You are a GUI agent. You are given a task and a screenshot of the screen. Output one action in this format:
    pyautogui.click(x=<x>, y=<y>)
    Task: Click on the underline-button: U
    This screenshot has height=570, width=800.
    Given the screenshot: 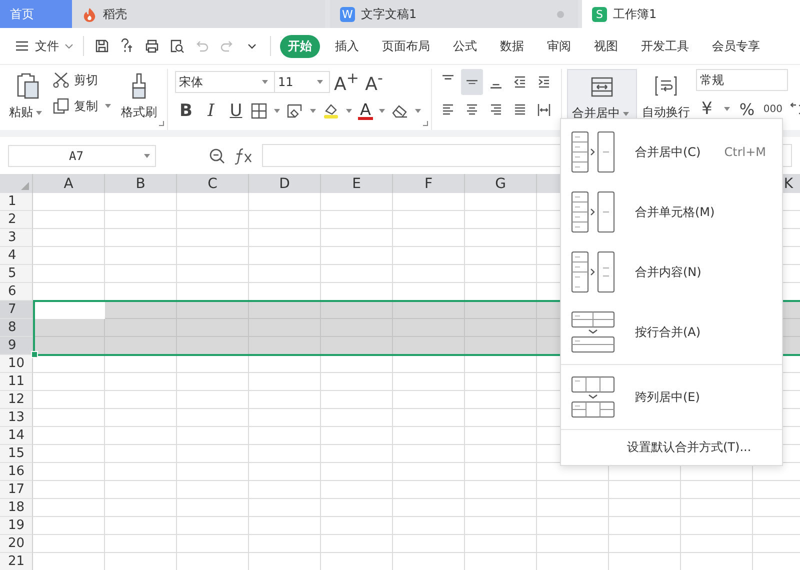 What is the action you would take?
    pyautogui.click(x=236, y=111)
    